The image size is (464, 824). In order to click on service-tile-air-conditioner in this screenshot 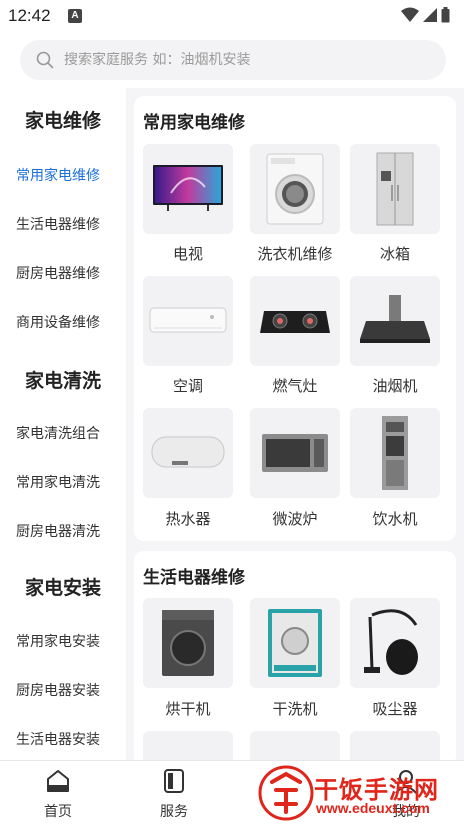, I will do `click(188, 321)`.